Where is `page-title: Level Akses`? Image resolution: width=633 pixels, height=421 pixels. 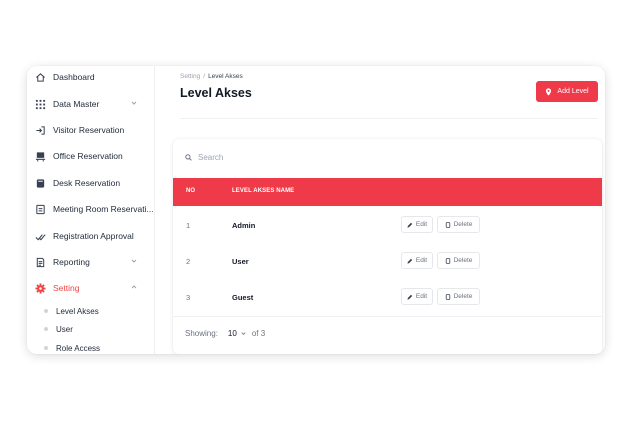 page-title: Level Akses is located at coordinates (216, 93).